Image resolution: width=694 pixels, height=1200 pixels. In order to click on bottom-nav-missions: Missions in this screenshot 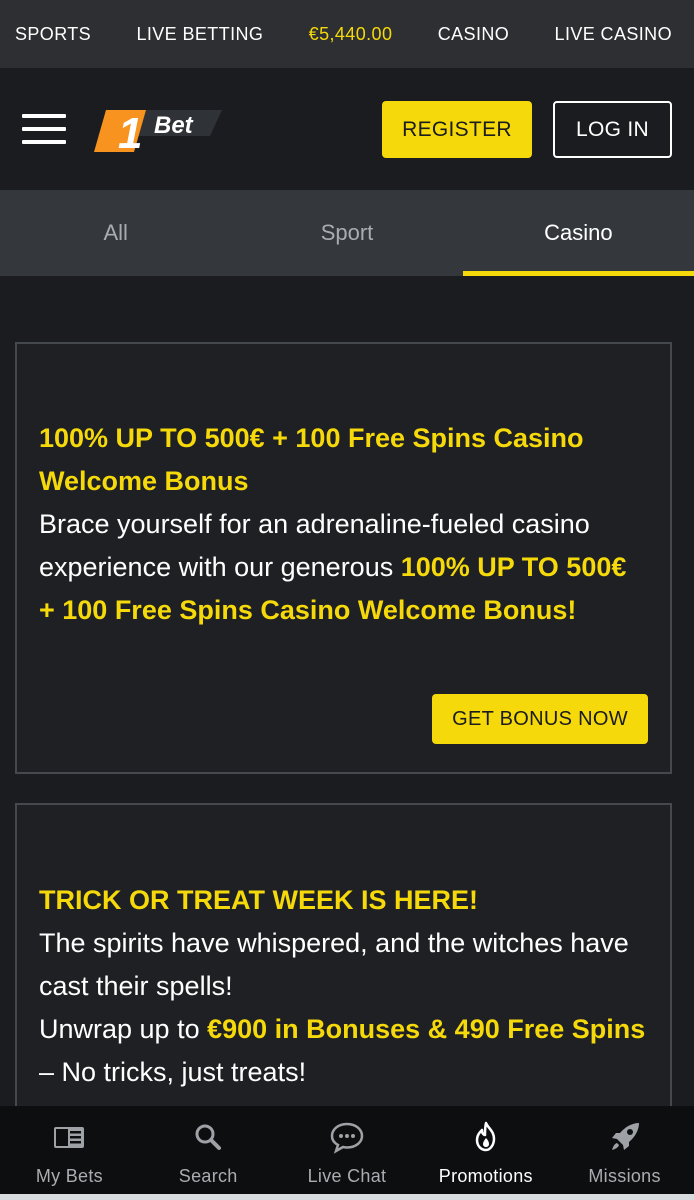, I will do `click(624, 1150)`.